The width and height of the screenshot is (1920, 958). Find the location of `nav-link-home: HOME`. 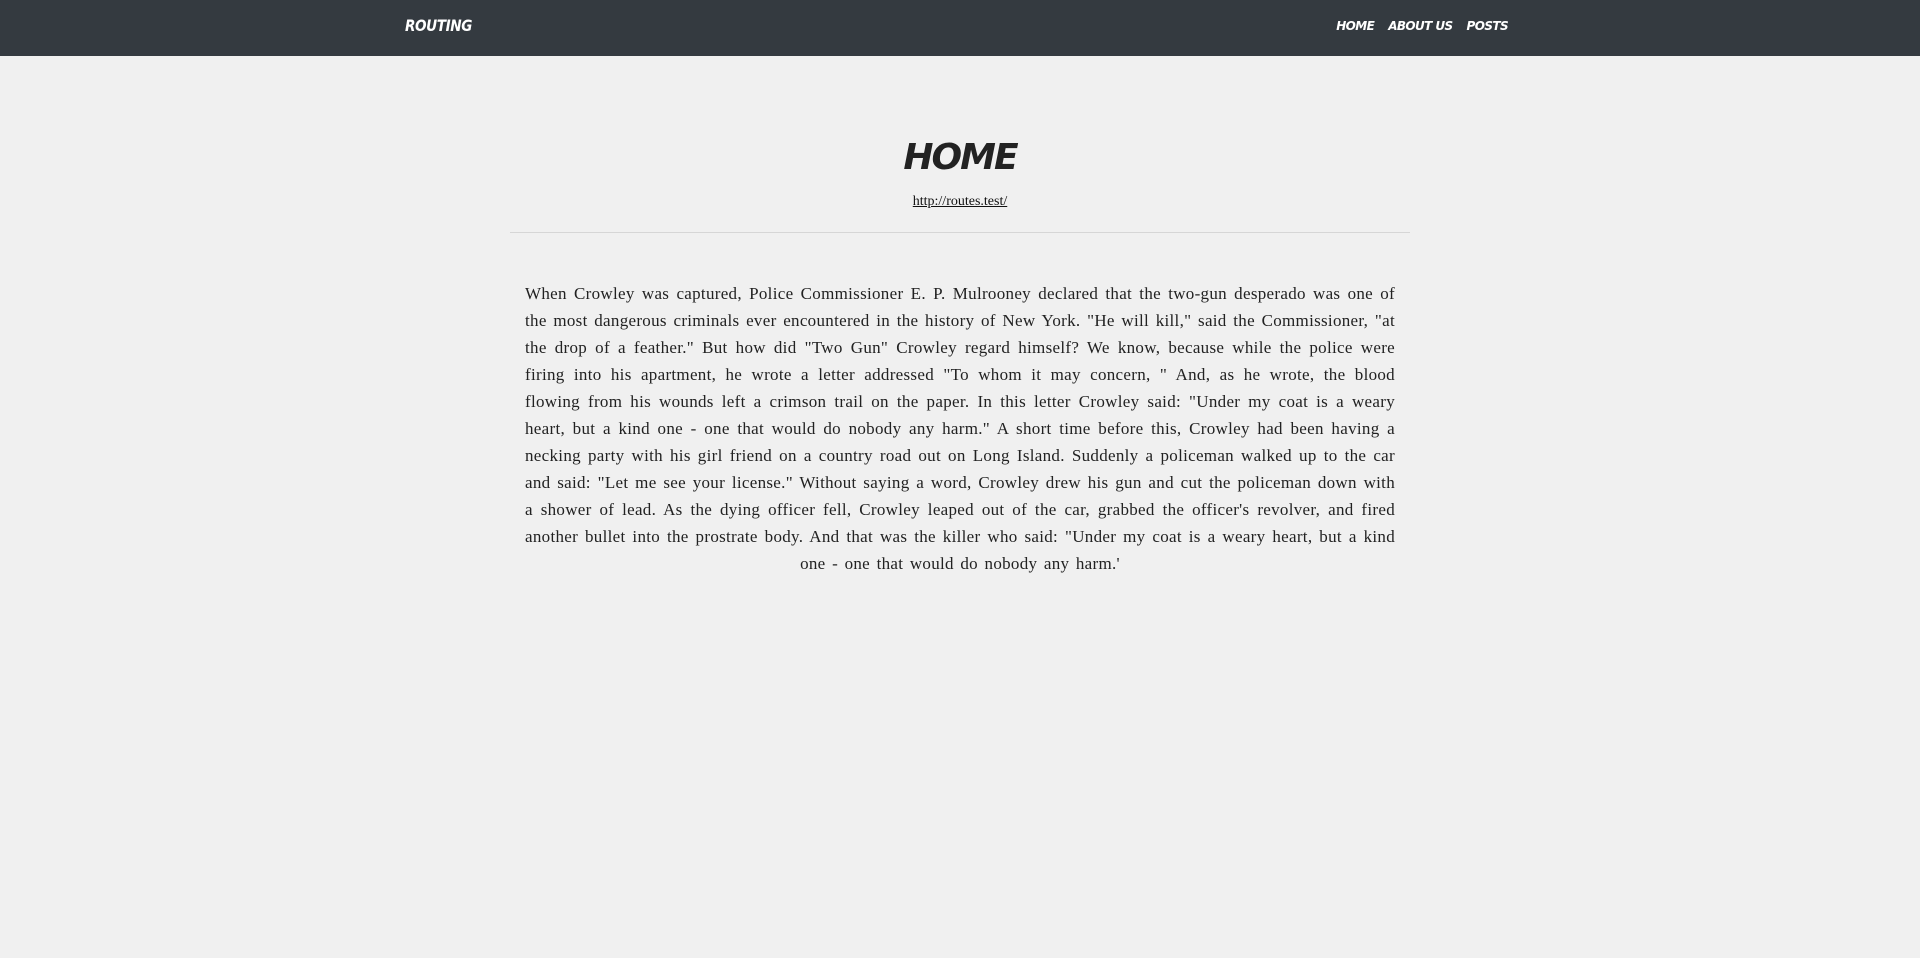

nav-link-home: HOME is located at coordinates (1355, 26).